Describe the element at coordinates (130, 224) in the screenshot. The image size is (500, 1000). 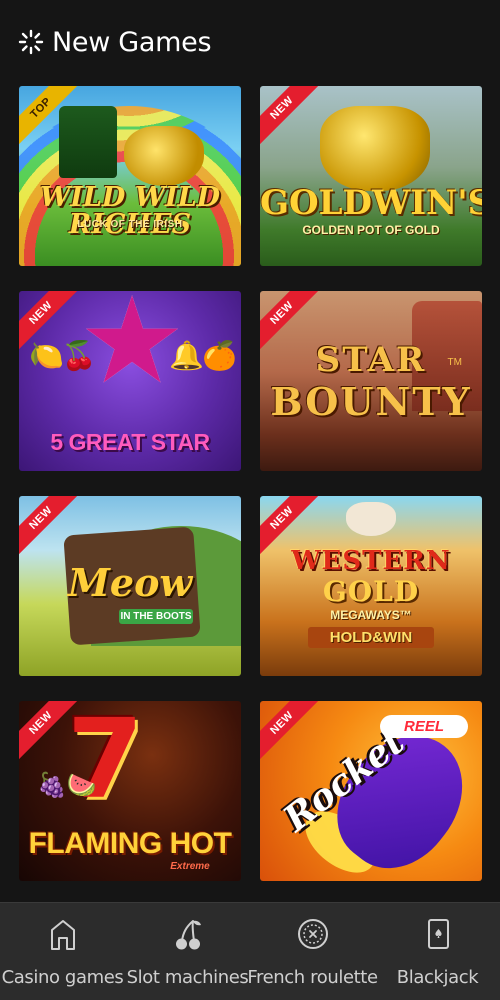
I see `game-subtitle: LUCK OF THE IRISH` at that location.